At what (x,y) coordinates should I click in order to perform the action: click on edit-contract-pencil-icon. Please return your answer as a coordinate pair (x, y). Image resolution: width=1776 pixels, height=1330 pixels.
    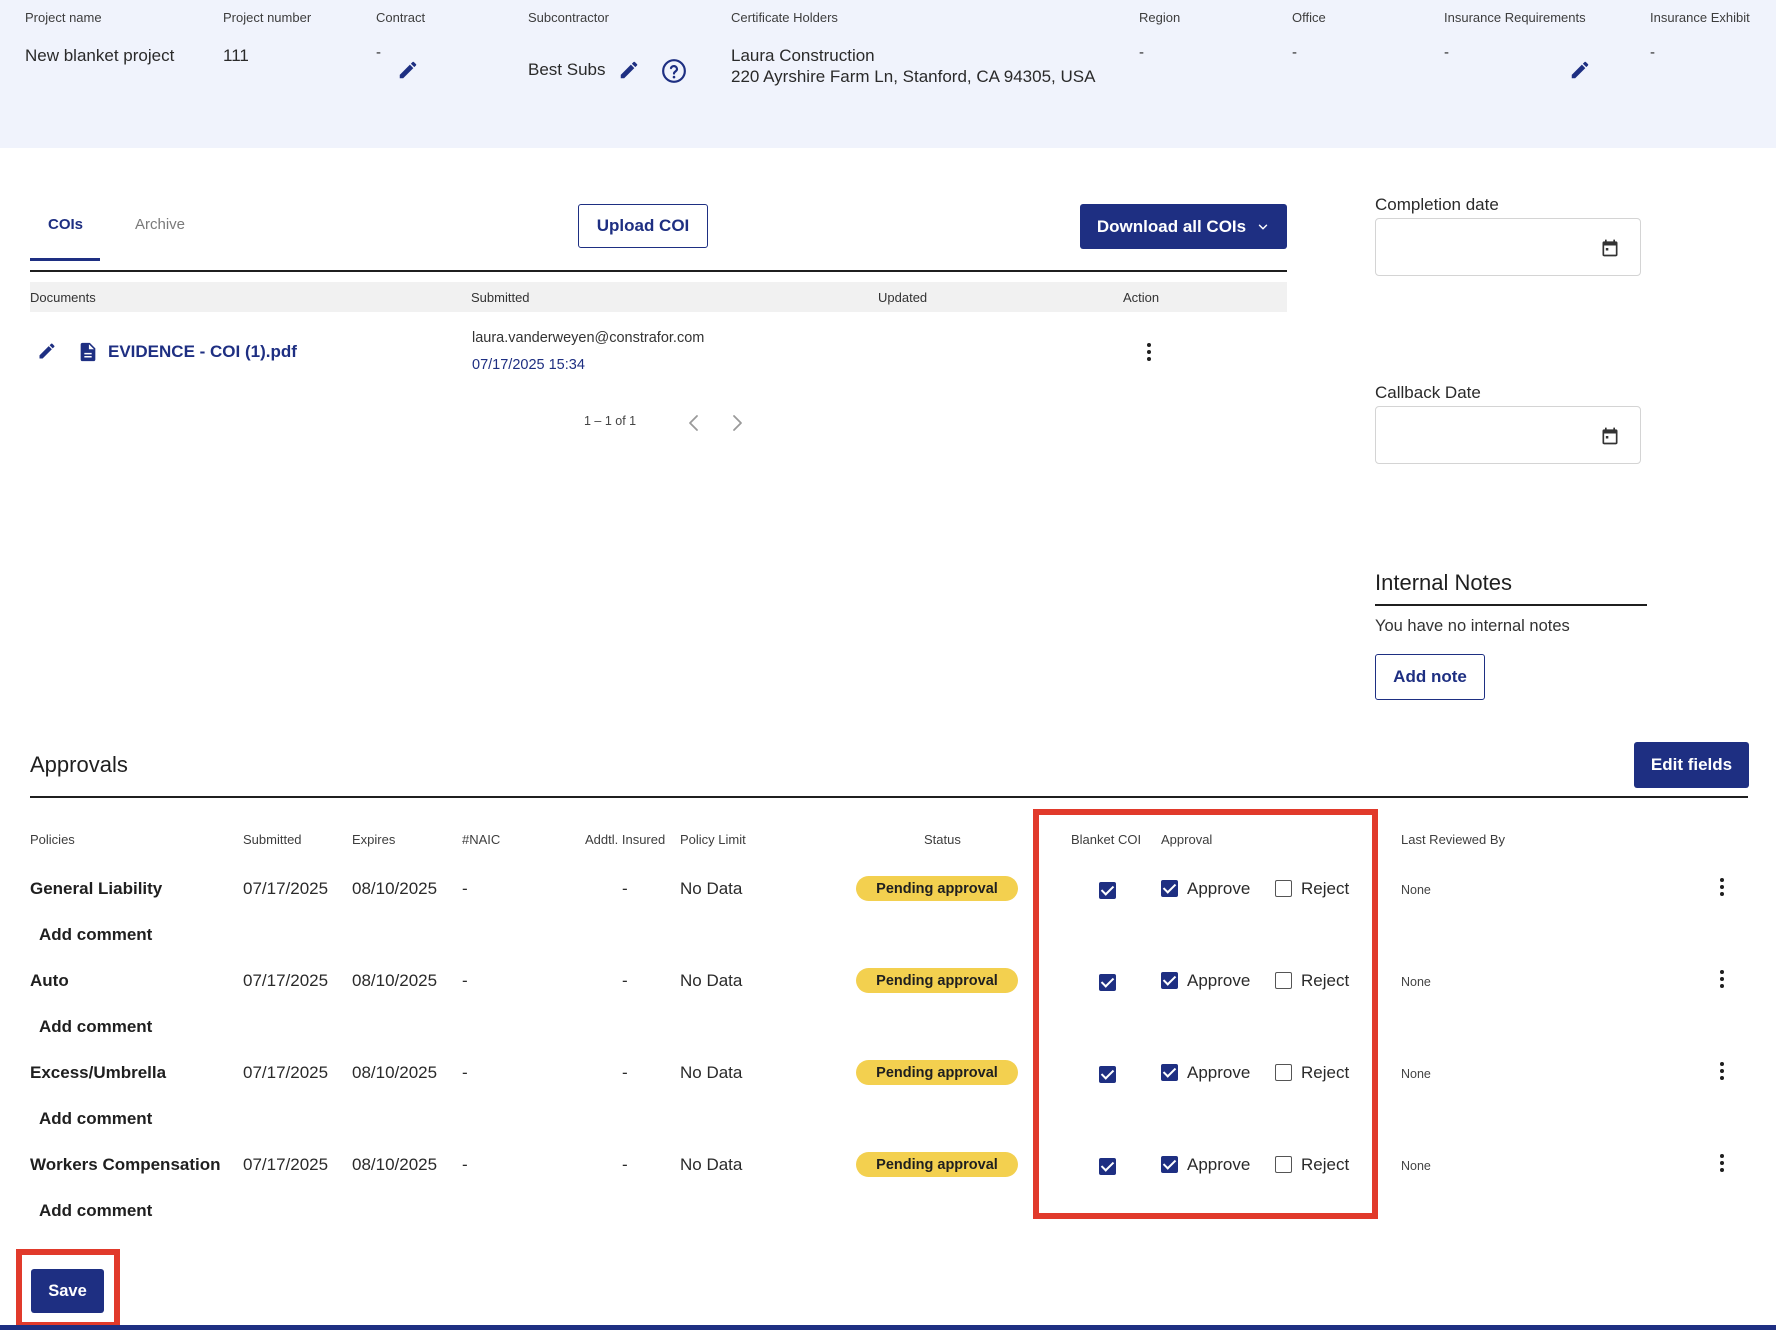
    Looking at the image, I should click on (408, 70).